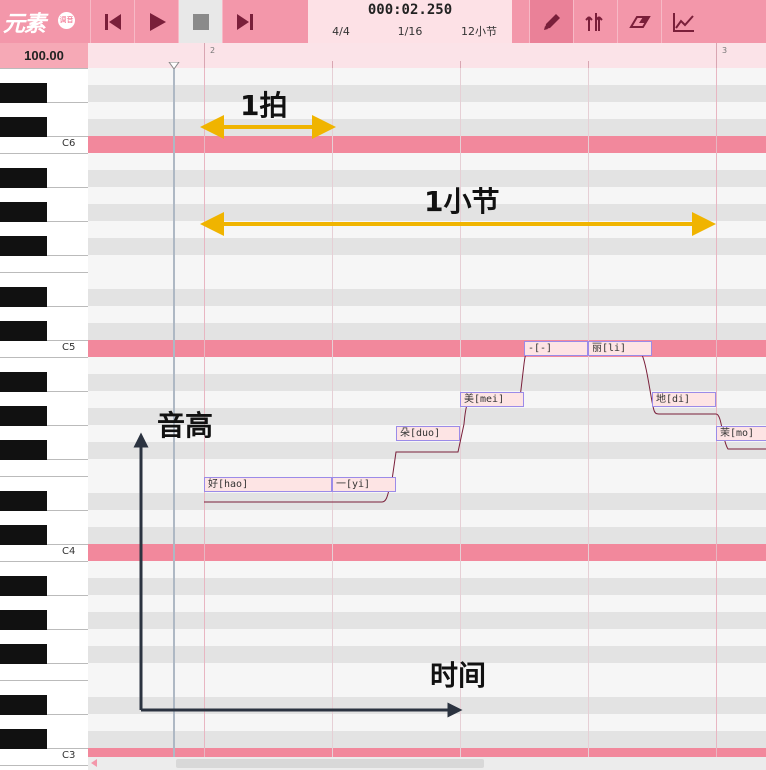 This screenshot has height=770, width=766. I want to click on pencil-tool-button, so click(551, 21).